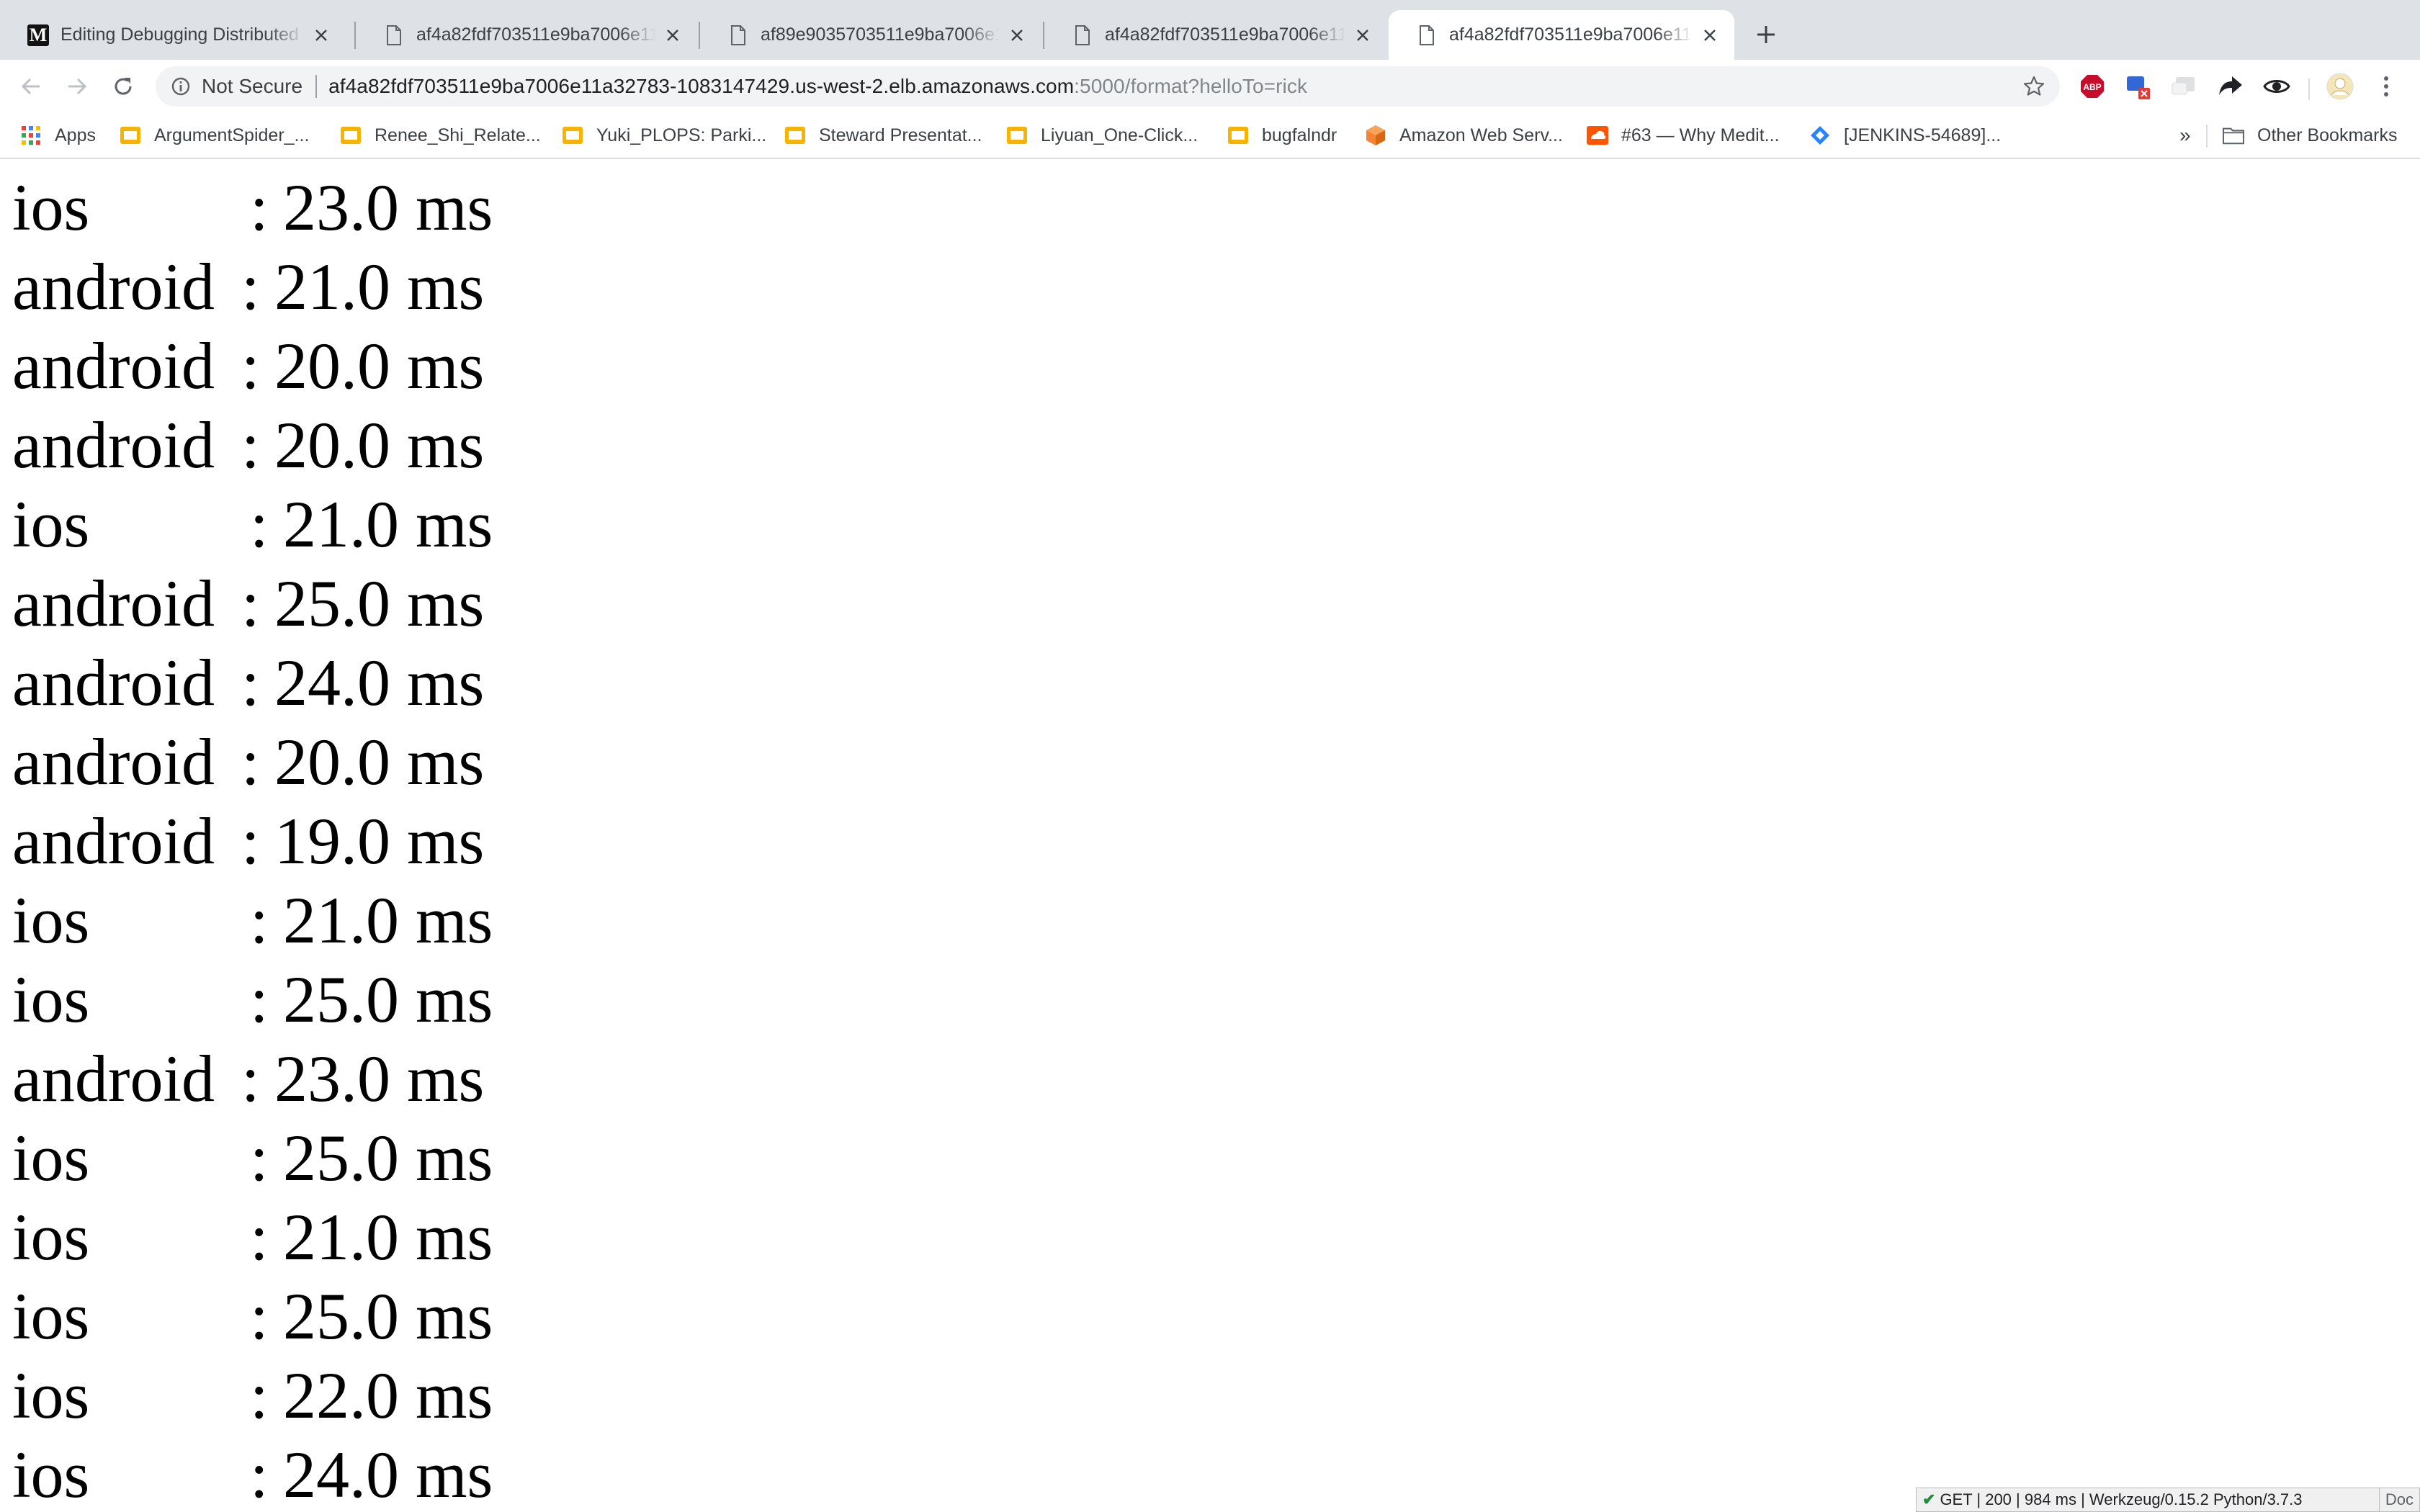 The image size is (2420, 1512). Describe the element at coordinates (2034, 86) in the screenshot. I see `bookmark-star-icon` at that location.